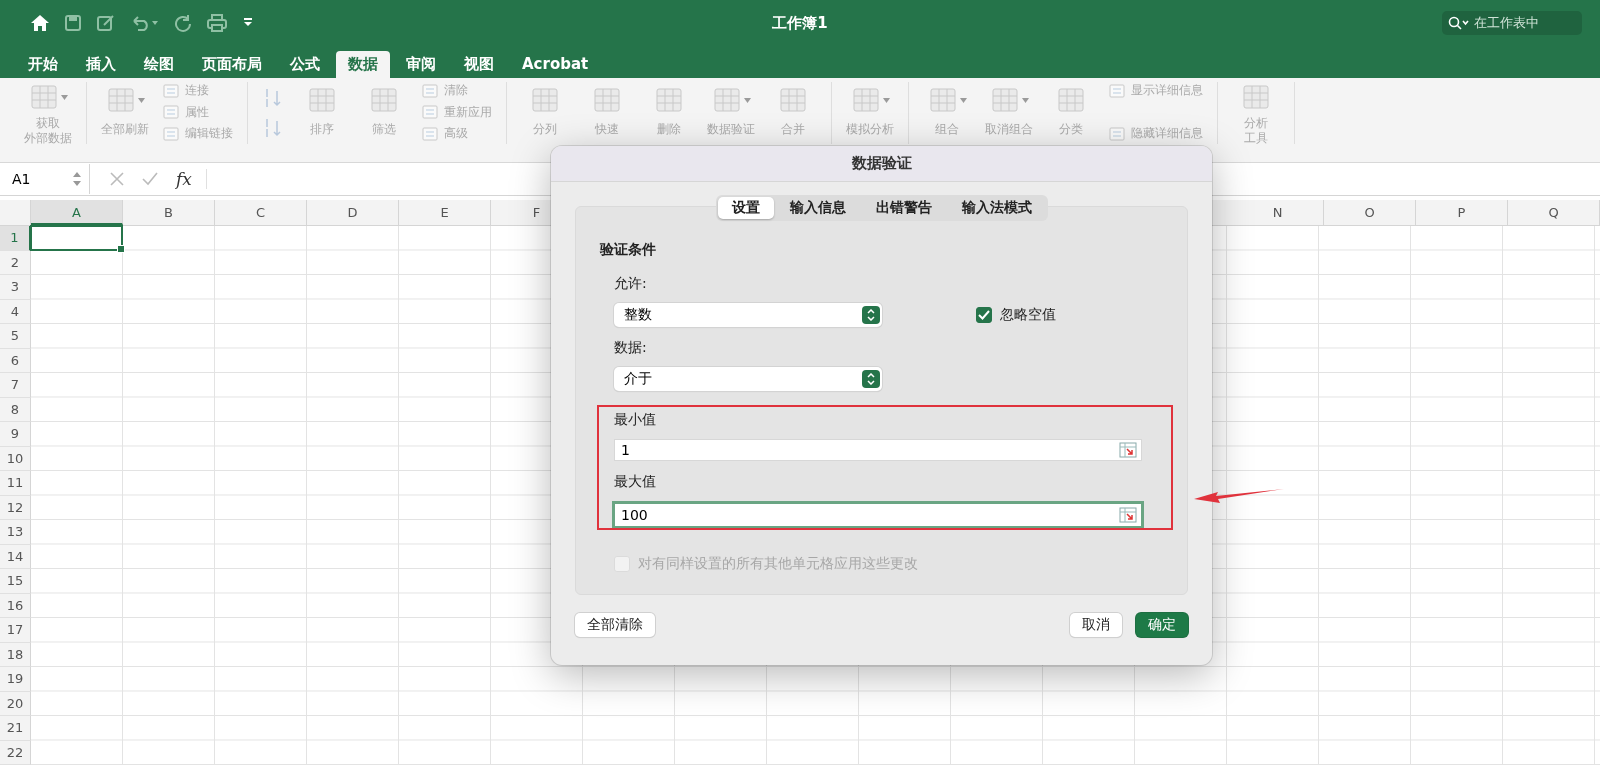 The width and height of the screenshot is (1600, 774). I want to click on row-header: 13, so click(15, 532).